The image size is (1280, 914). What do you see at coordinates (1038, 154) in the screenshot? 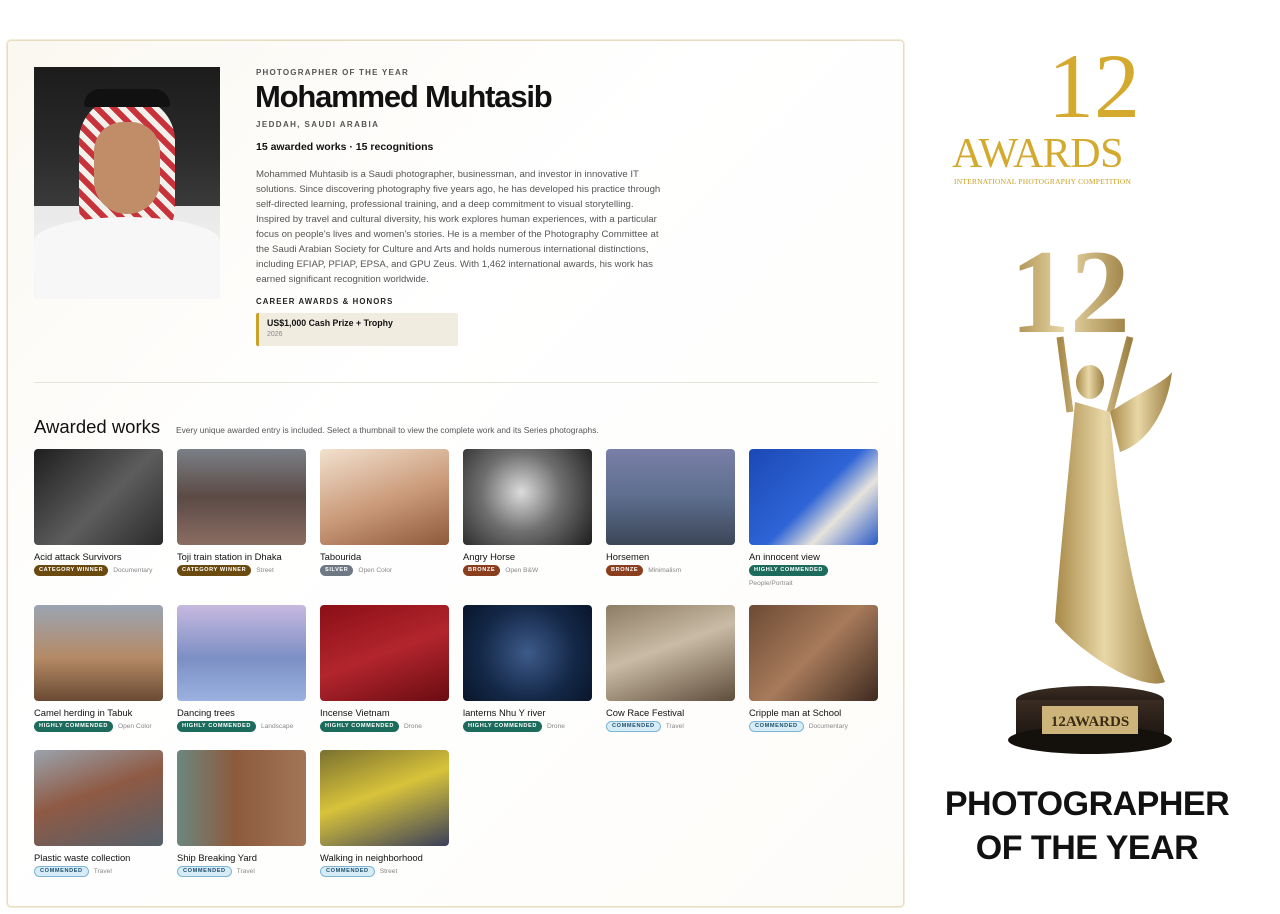
I see `logo-word: AWARDS` at bounding box center [1038, 154].